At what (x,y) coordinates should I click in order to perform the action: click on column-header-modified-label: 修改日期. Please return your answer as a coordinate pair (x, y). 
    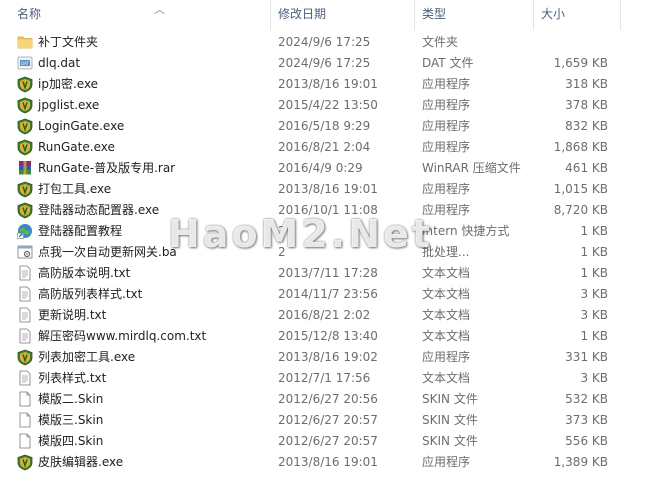
    Looking at the image, I should click on (302, 14).